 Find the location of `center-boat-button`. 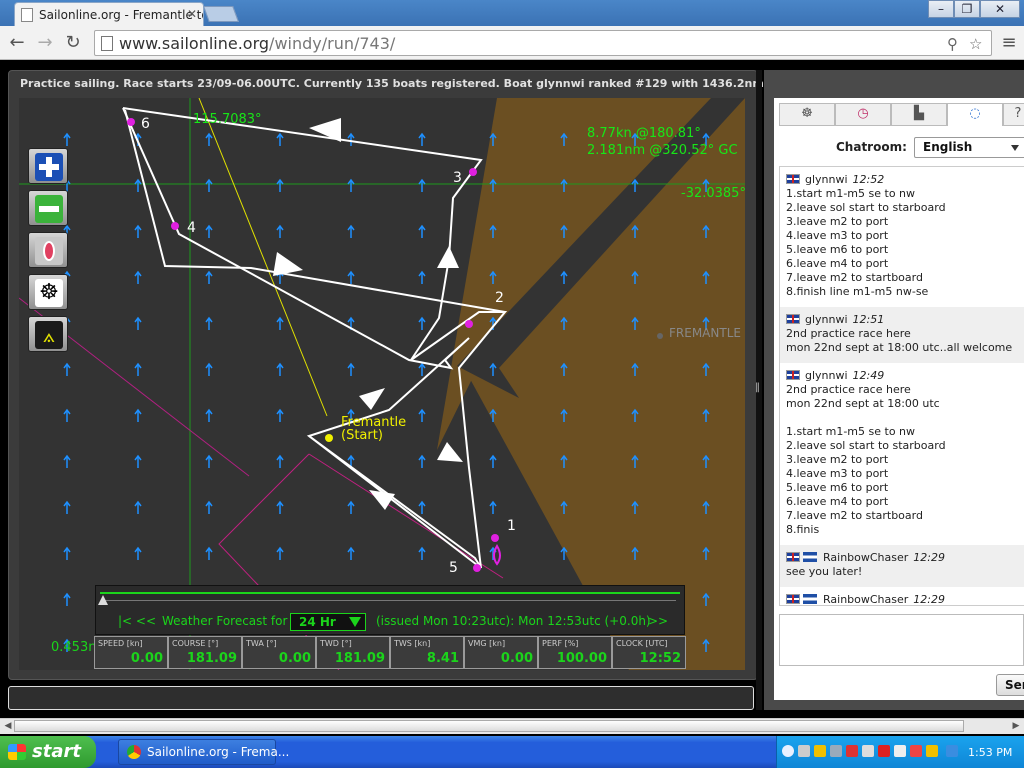

center-boat-button is located at coordinates (48, 250).